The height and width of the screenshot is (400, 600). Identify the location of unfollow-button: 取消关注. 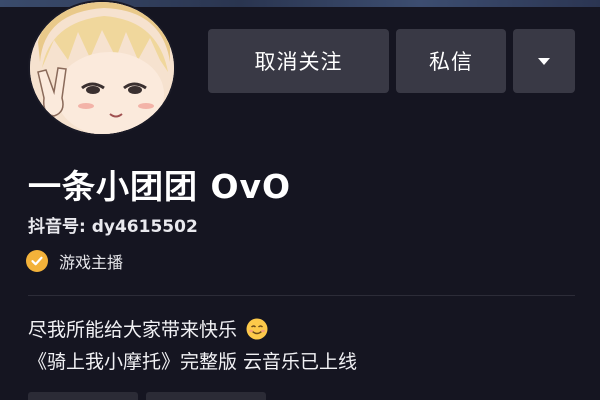
(298, 61).